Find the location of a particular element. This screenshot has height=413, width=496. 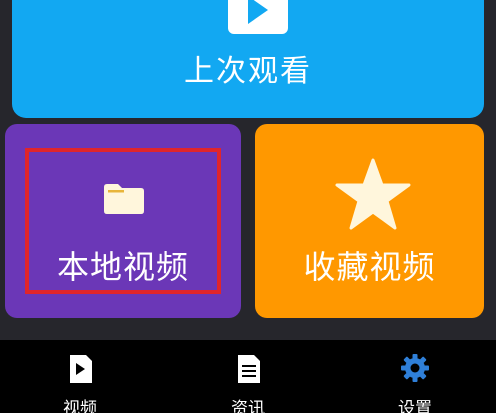

folder-icon is located at coordinates (124, 199).